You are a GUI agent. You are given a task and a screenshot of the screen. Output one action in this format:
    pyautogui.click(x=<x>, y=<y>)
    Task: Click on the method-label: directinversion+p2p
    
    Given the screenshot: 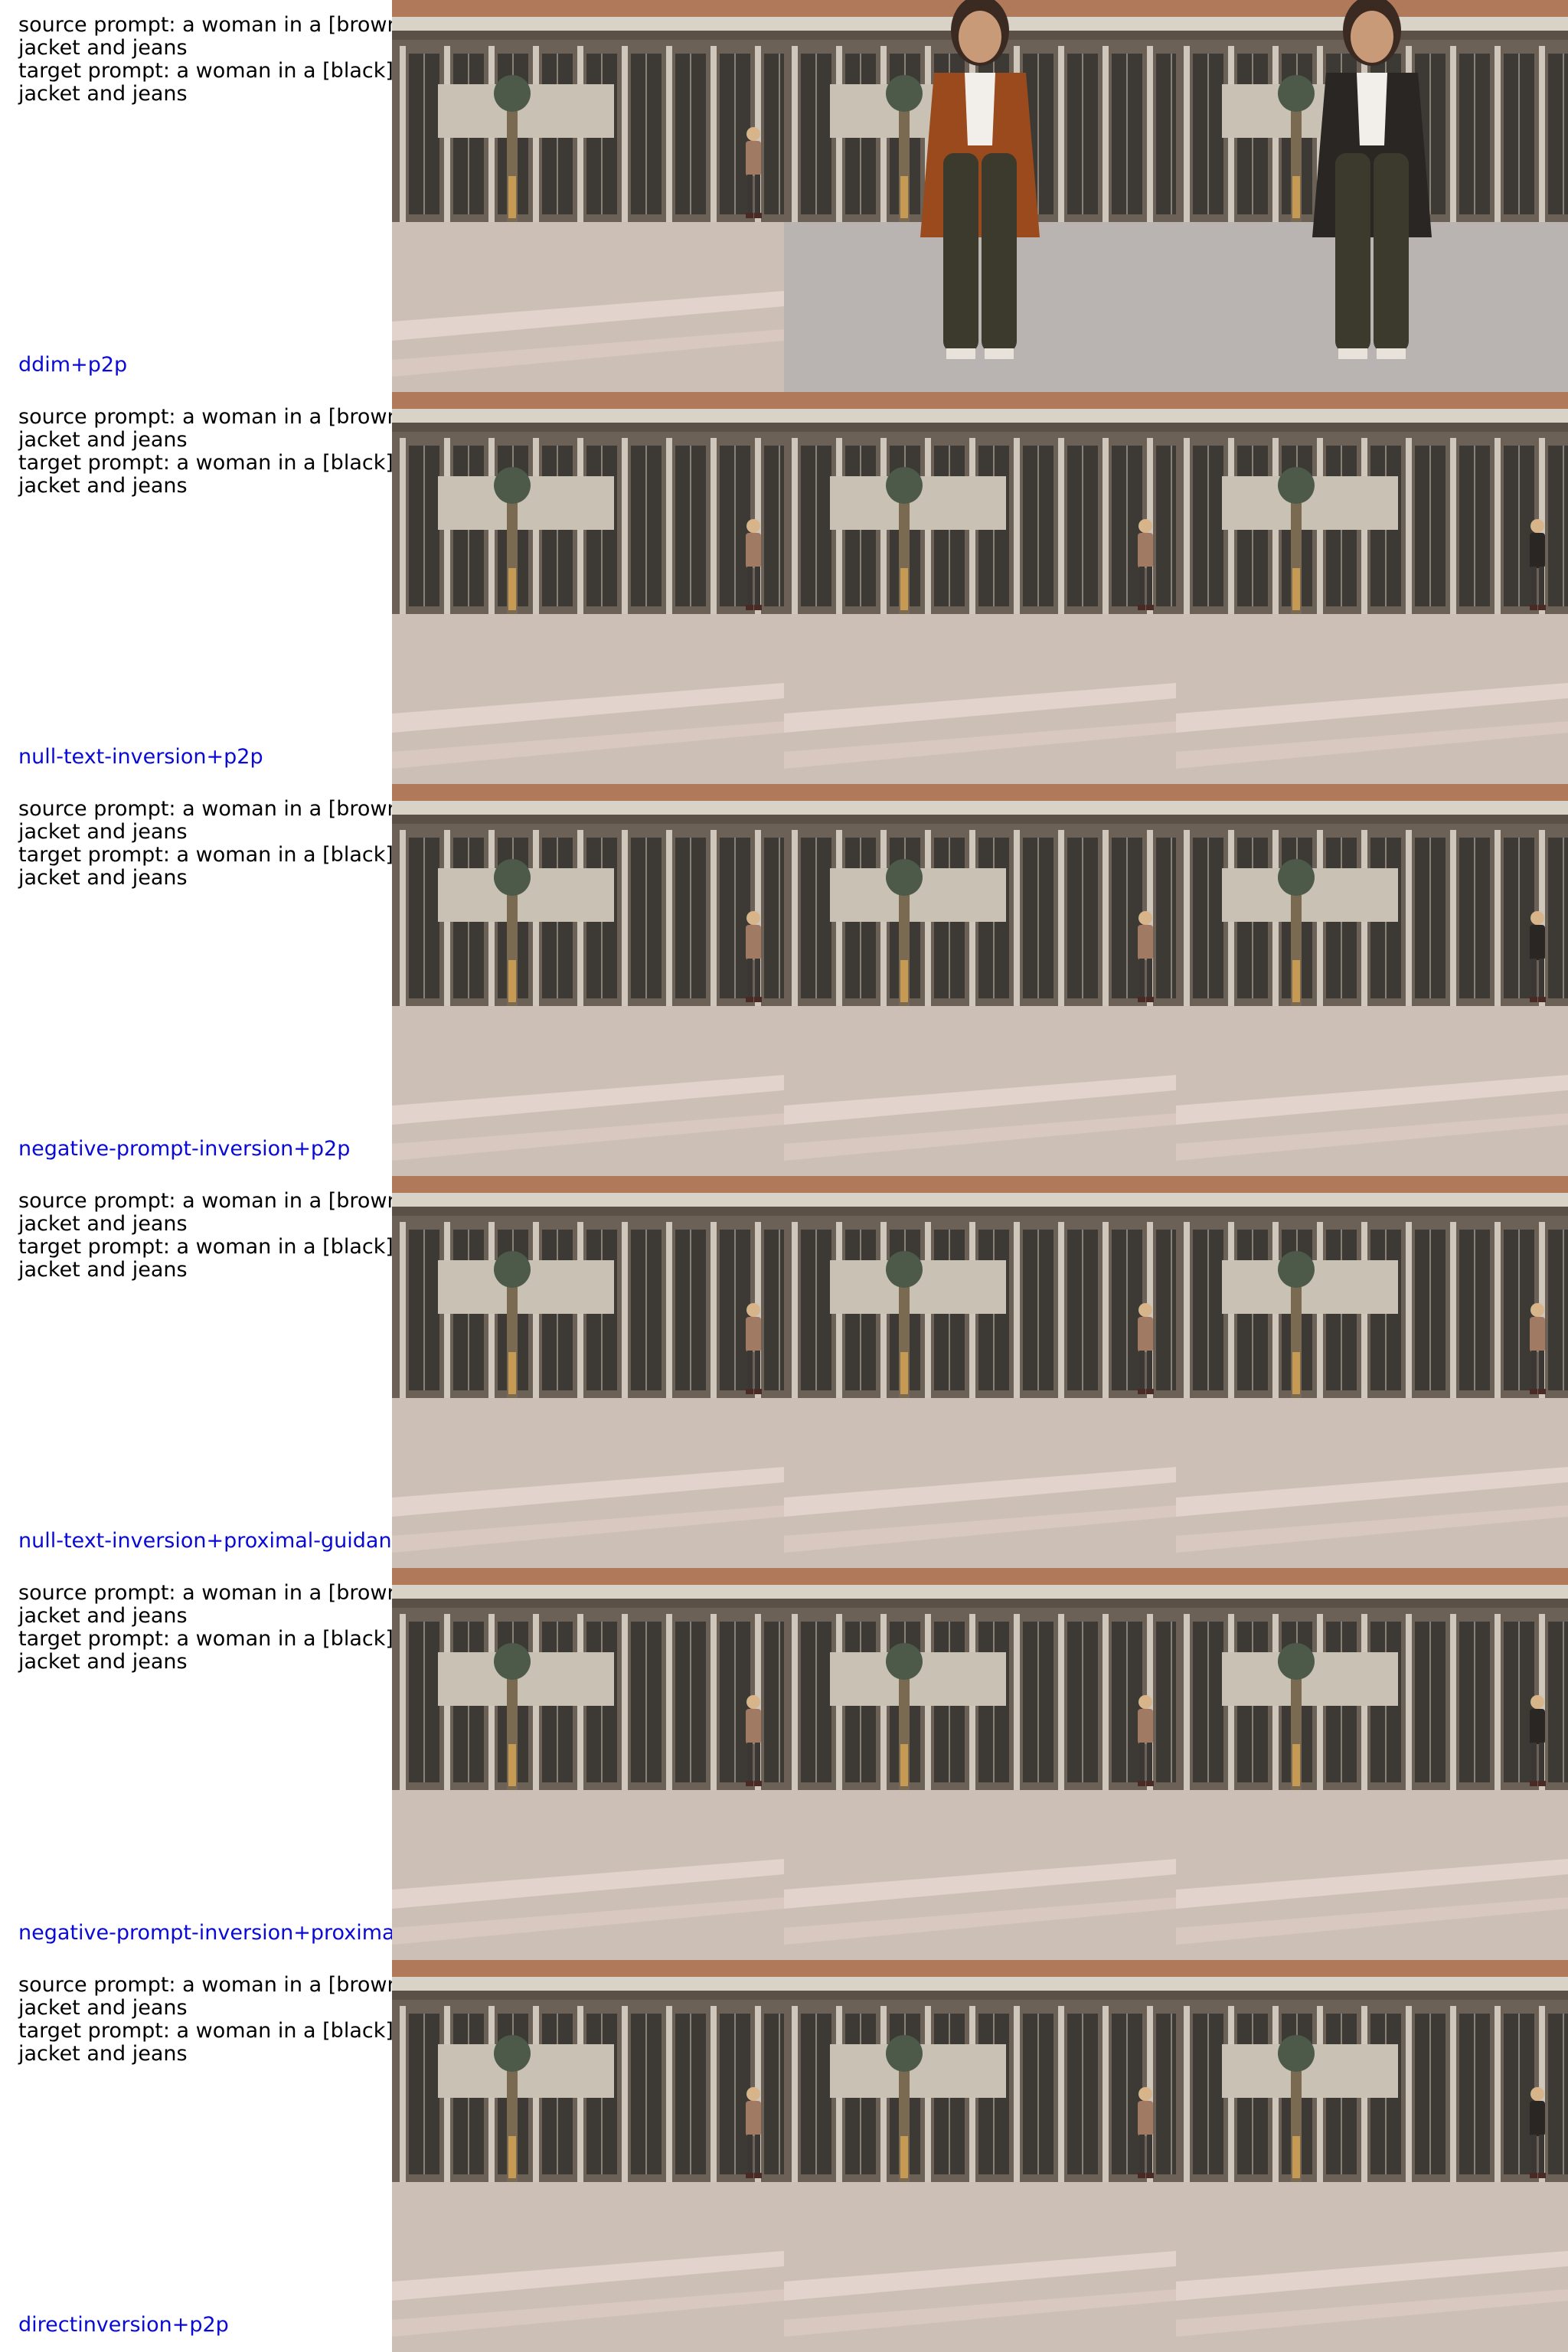 What is the action you would take?
    pyautogui.click(x=123, y=2325)
    